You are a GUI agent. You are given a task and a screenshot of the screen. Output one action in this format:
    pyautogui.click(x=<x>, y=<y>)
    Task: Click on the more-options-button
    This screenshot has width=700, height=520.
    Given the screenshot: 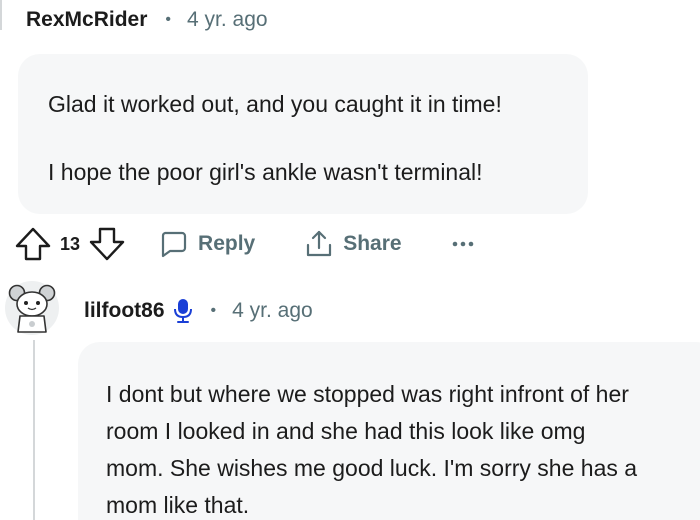 What is the action you would take?
    pyautogui.click(x=463, y=244)
    